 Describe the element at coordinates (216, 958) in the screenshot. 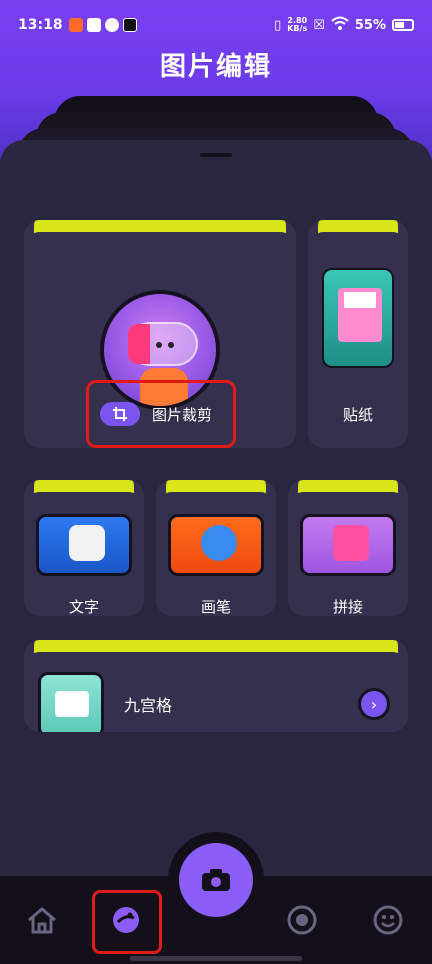

I see `home-indicator` at that location.